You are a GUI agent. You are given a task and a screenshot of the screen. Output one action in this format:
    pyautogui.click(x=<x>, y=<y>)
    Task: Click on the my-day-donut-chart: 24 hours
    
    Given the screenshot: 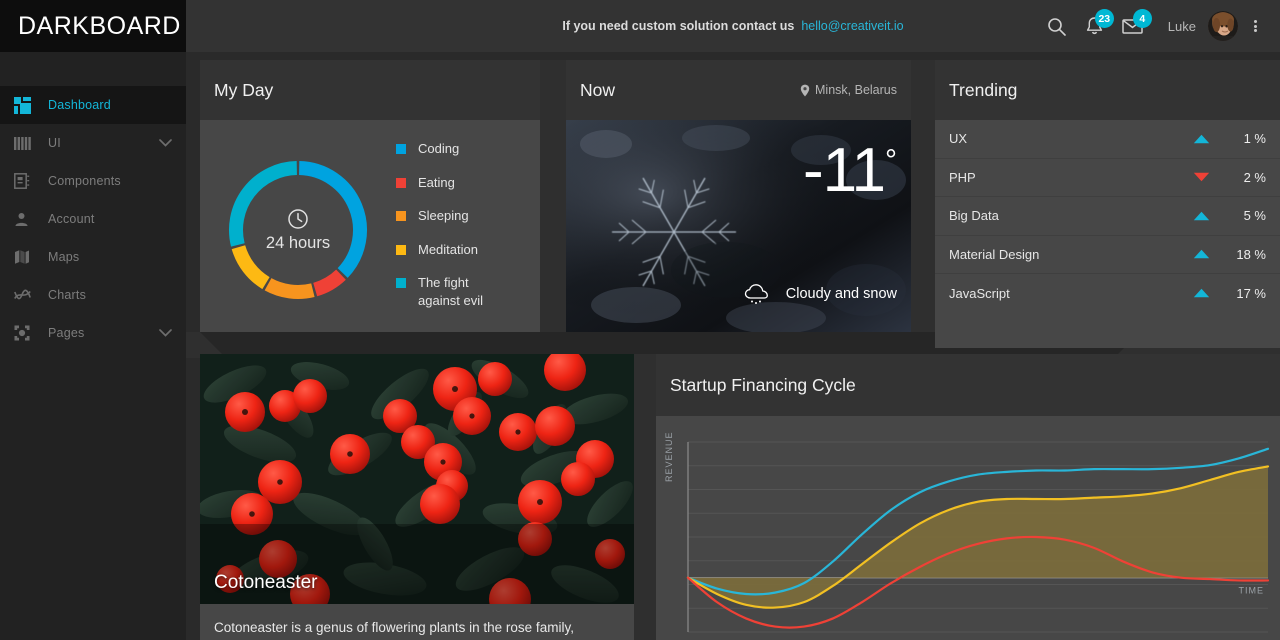 What is the action you would take?
    pyautogui.click(x=298, y=230)
    